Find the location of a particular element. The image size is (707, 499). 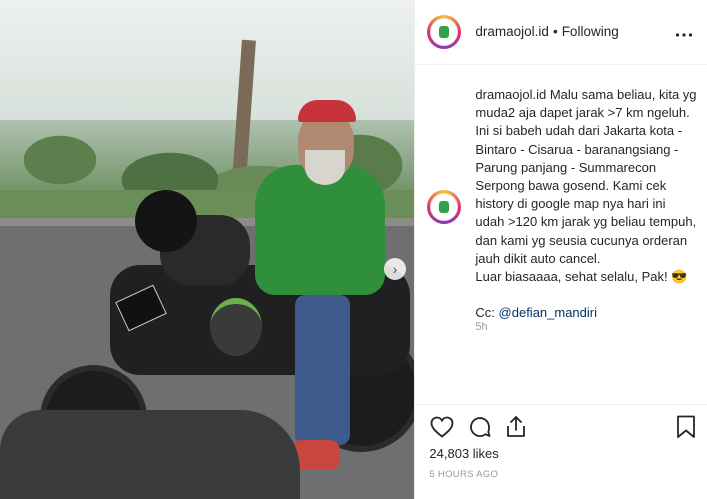

caption-username: dramaojol.id is located at coordinates (510, 94).